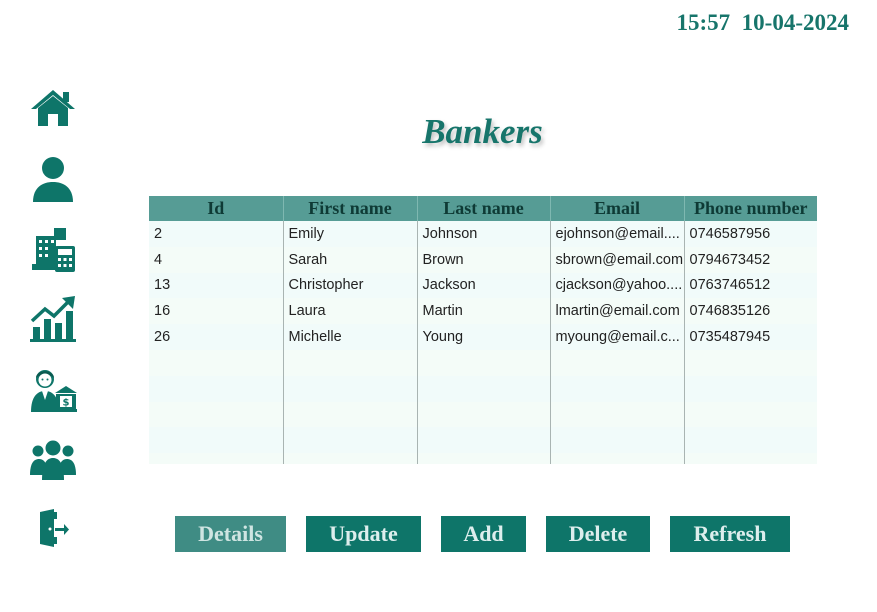 This screenshot has height=612, width=877. I want to click on cell-id: 16, so click(216, 311).